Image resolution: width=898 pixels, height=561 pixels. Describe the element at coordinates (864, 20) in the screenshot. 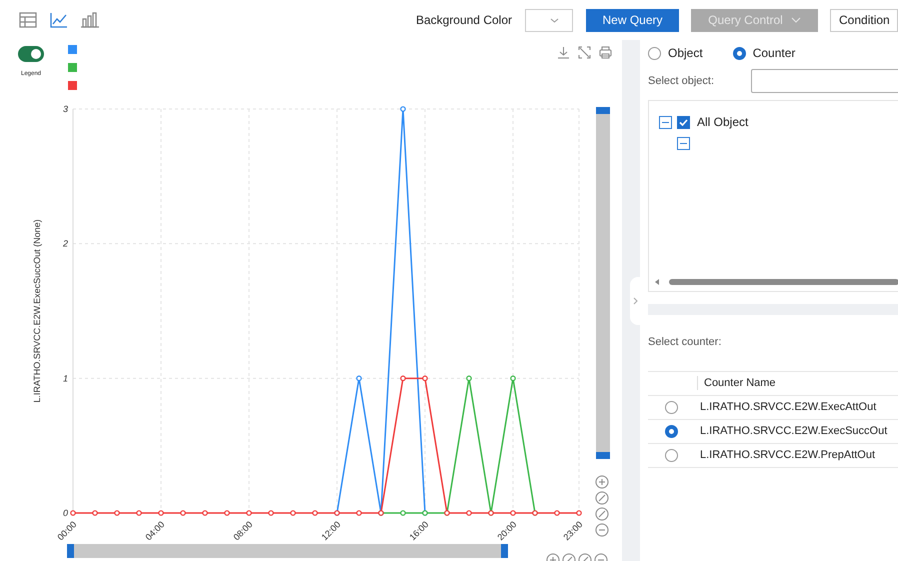

I see `condition-button: Condition` at that location.